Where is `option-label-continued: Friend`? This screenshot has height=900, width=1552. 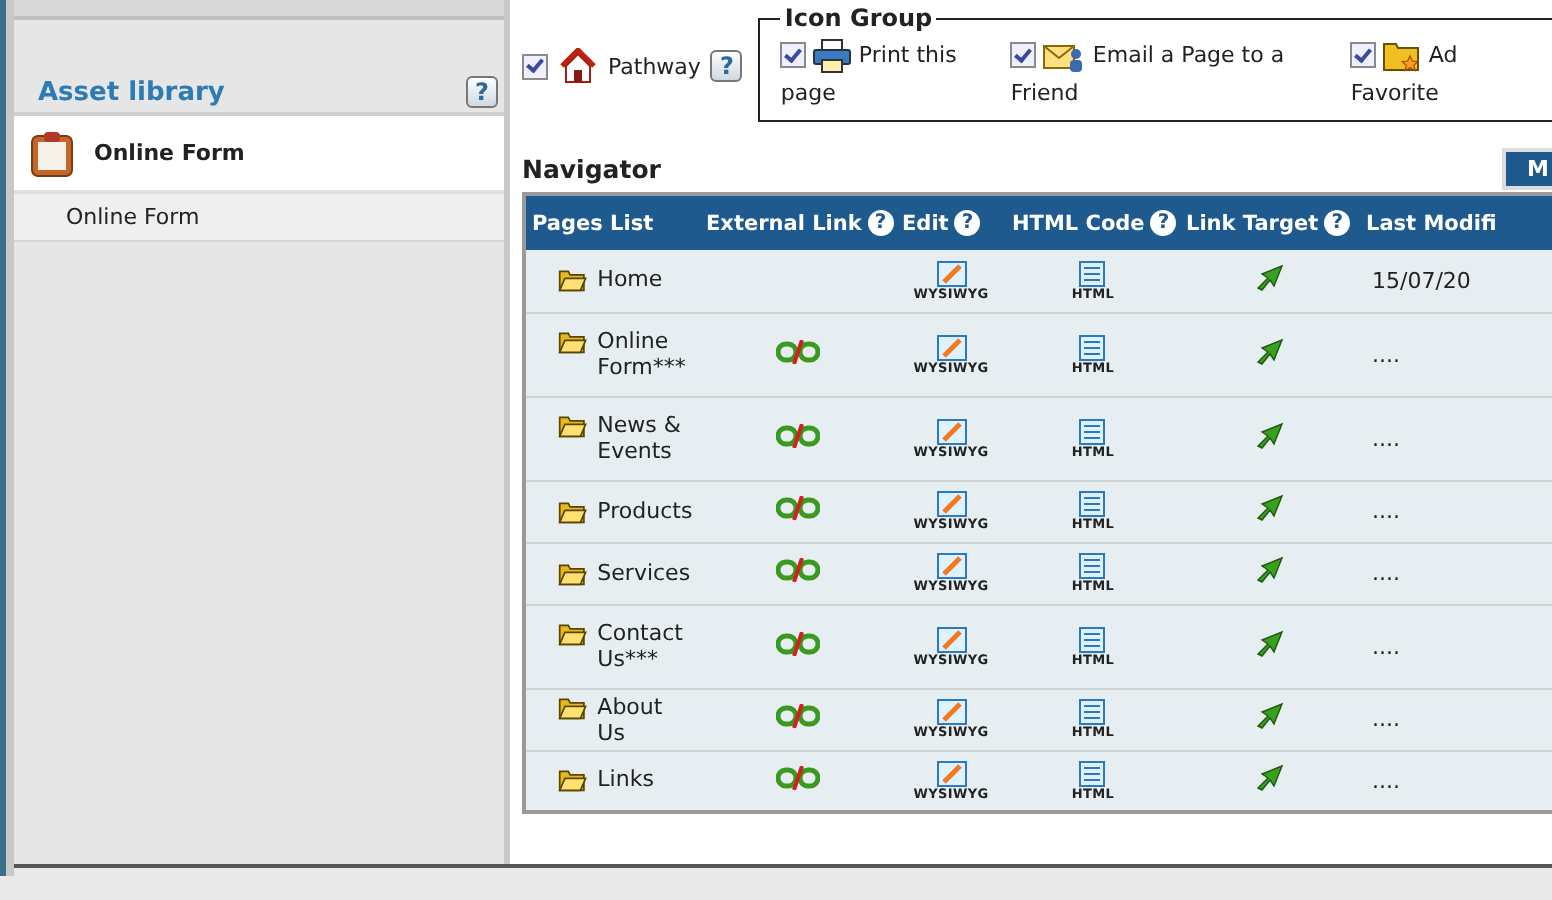 option-label-continued: Friend is located at coordinates (1045, 94).